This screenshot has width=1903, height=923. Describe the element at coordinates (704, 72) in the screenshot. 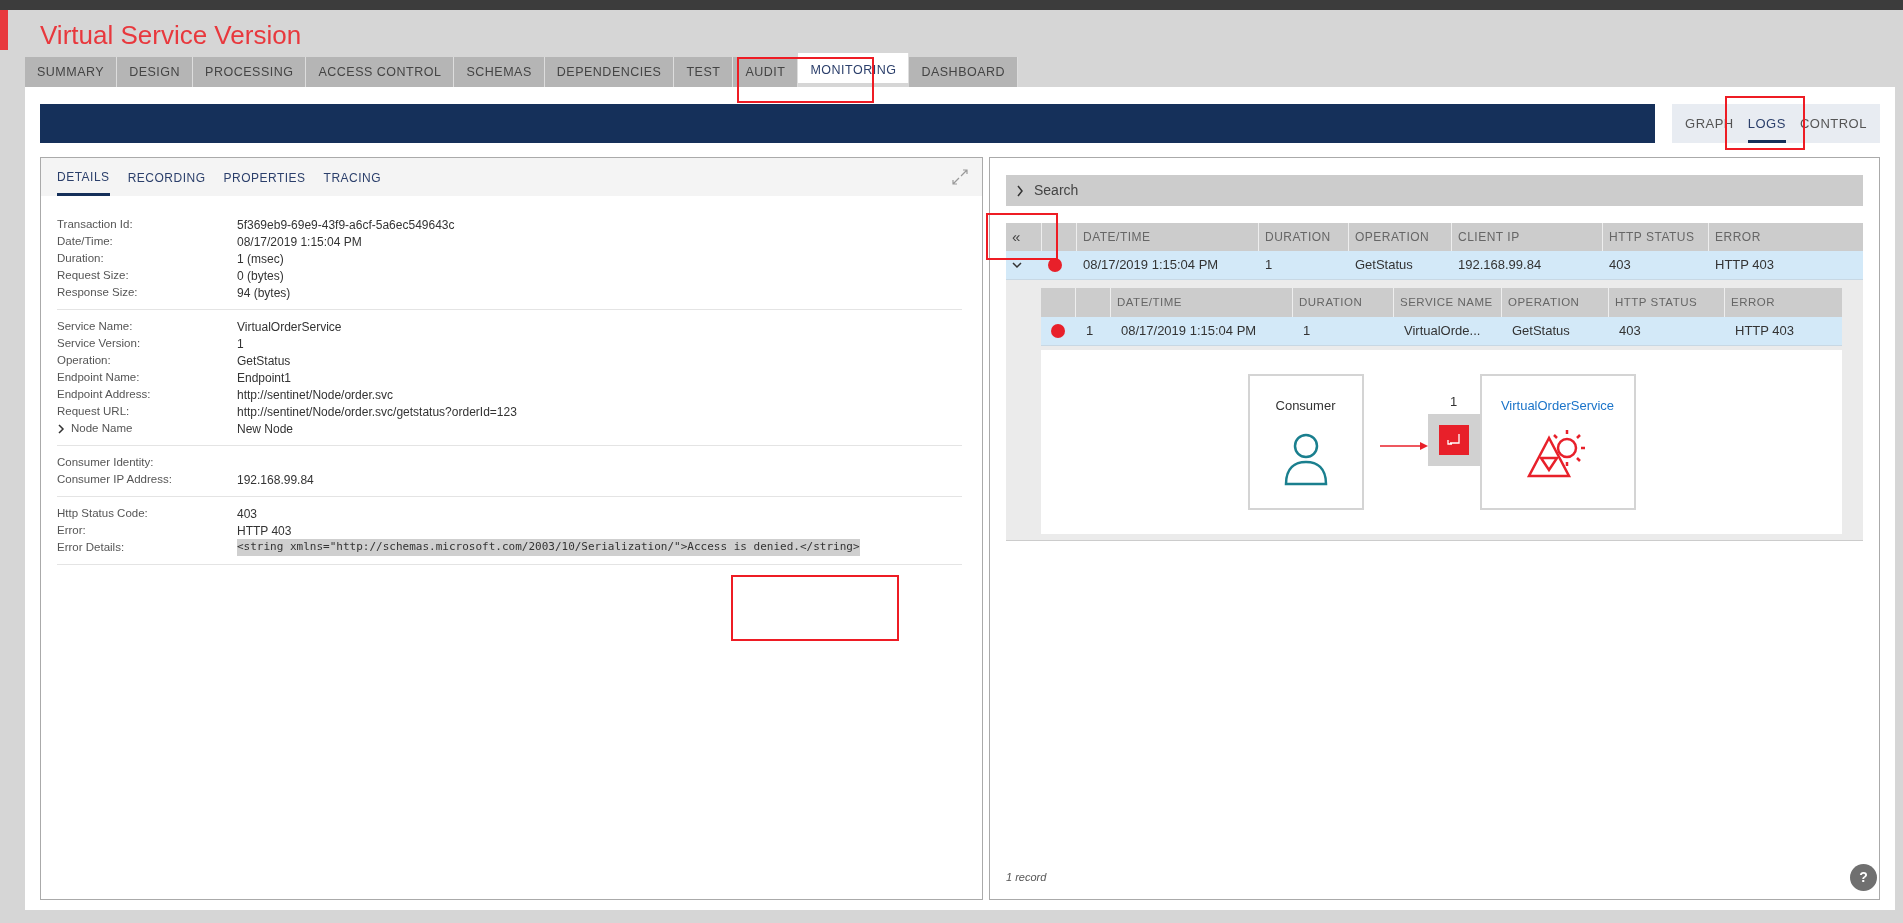

I see `tab: TEST` at that location.